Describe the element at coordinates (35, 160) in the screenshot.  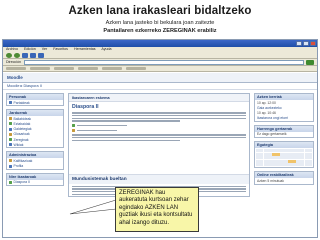
I see `block-administrazioa: Administrazioa Kalifikazioak Profila` at that location.